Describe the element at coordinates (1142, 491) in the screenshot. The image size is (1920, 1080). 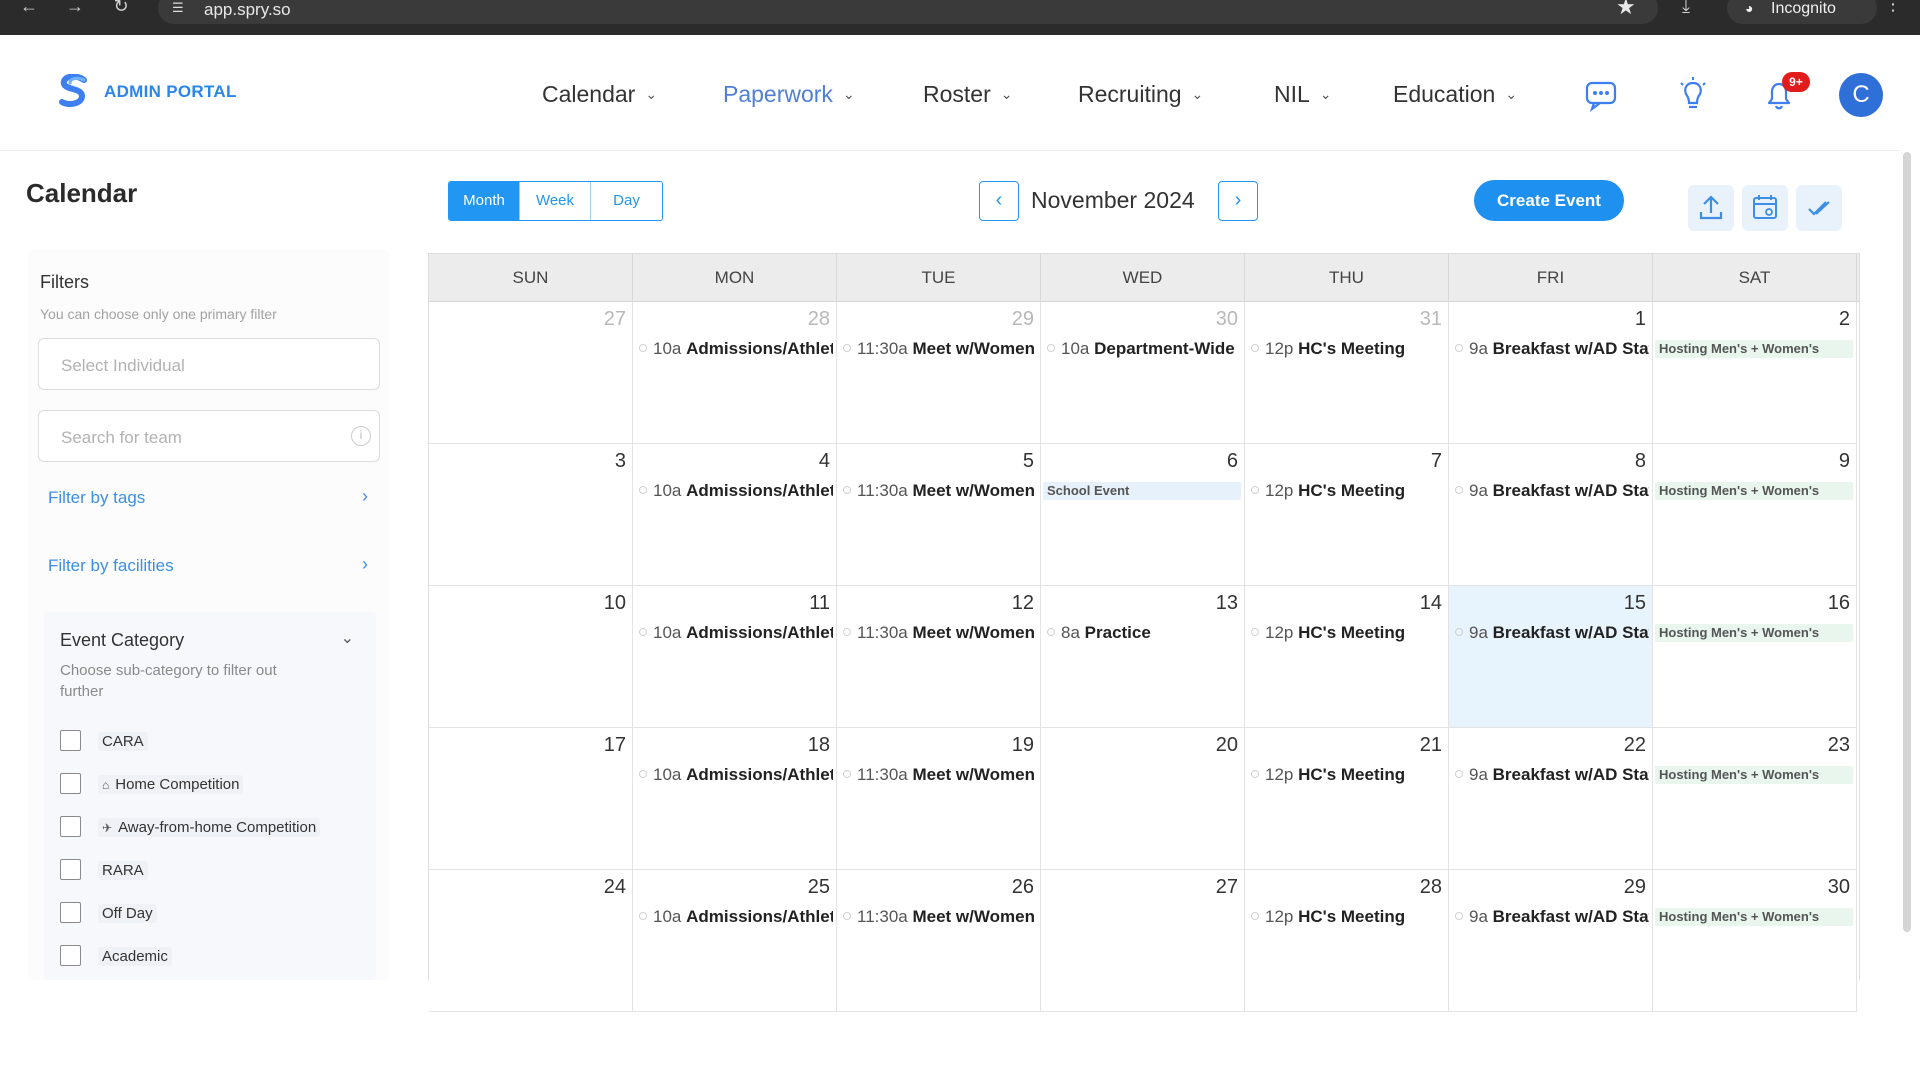
I see `all-day-event: School Event` at that location.